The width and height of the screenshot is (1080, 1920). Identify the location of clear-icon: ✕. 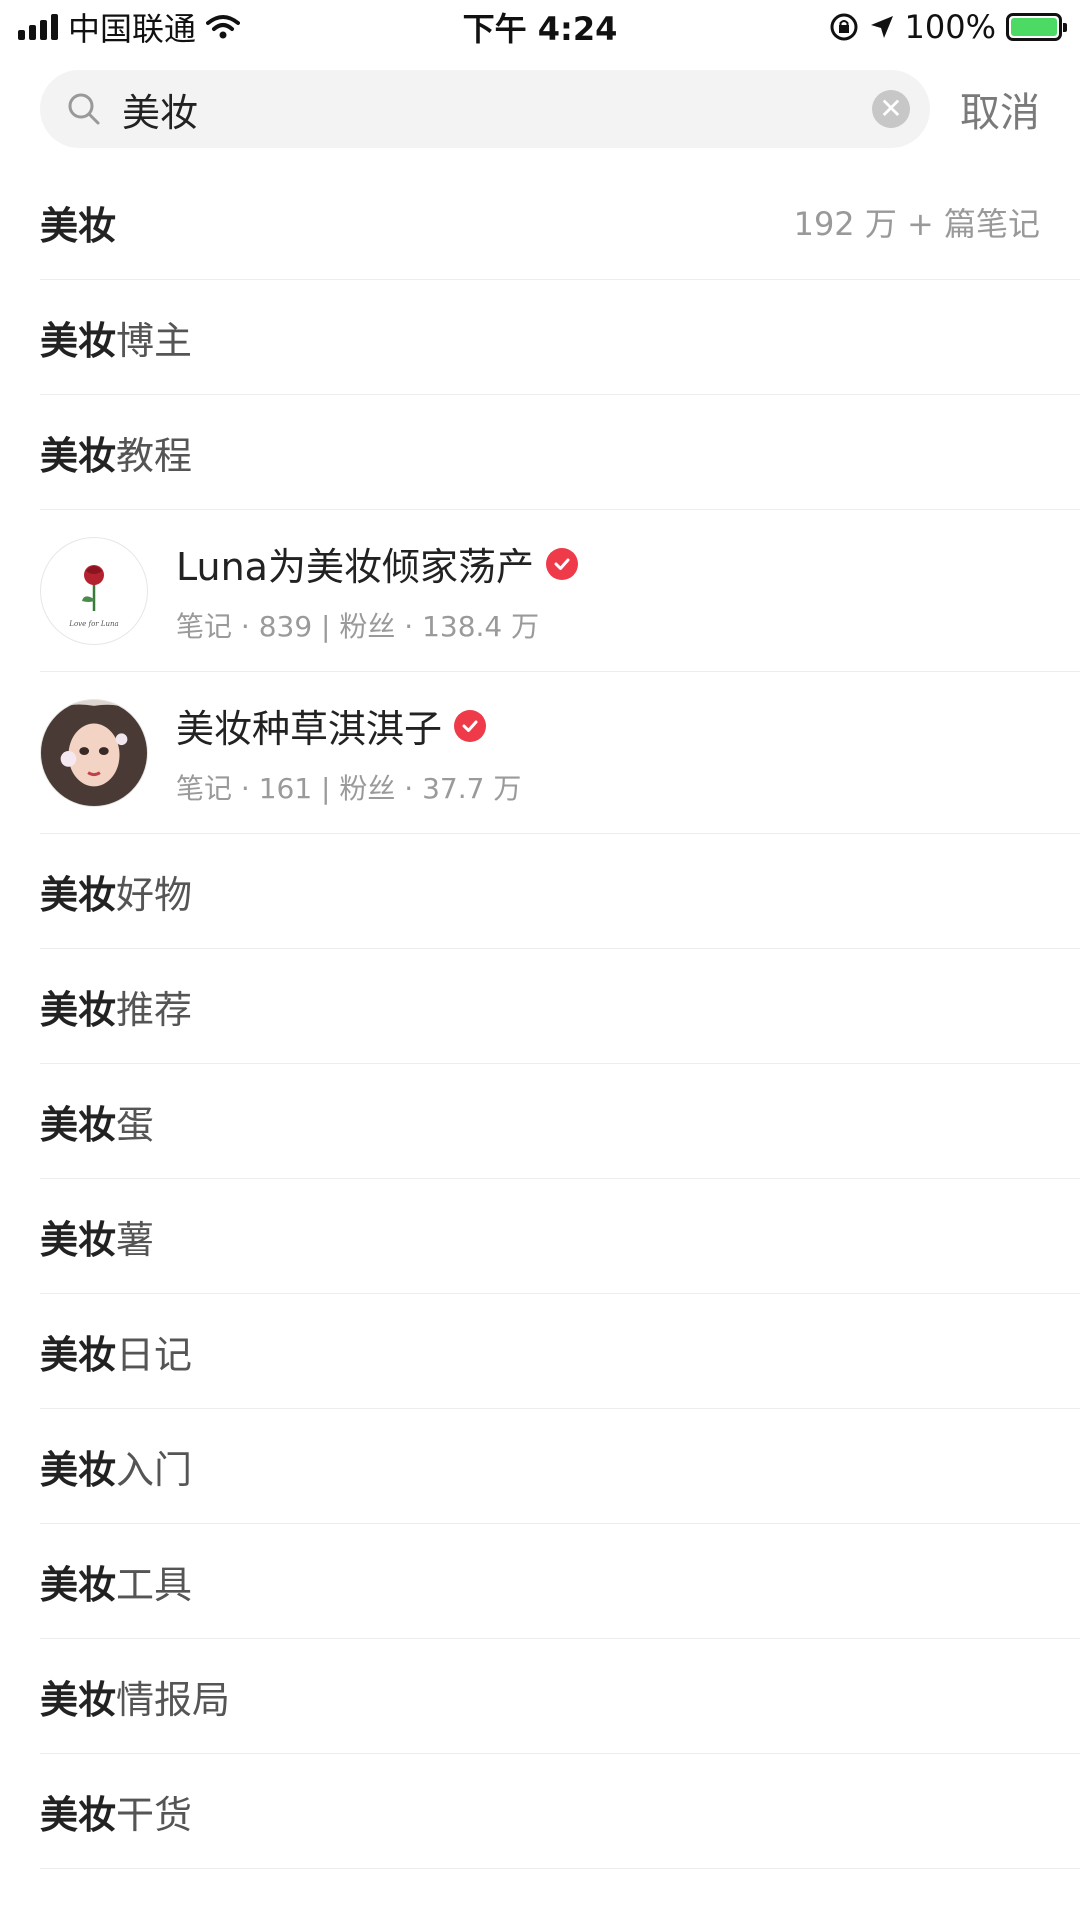
(891, 109).